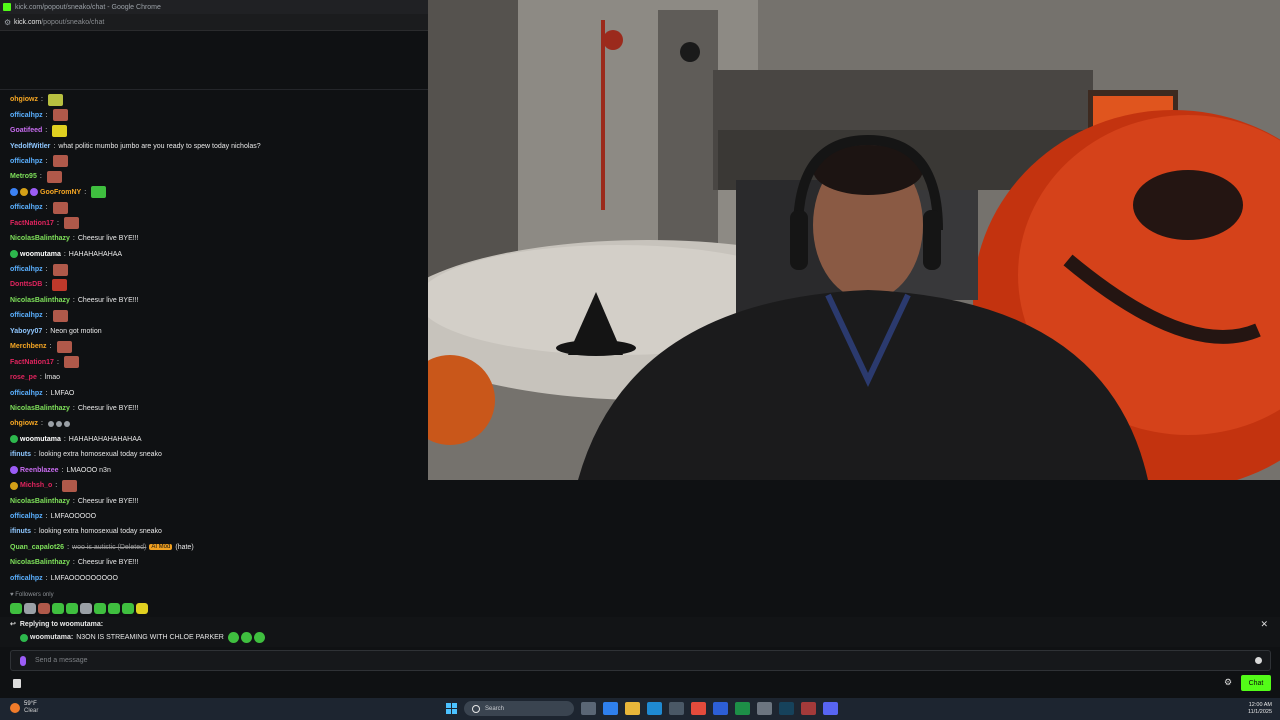 Image resolution: width=1280 pixels, height=720 pixels. Describe the element at coordinates (742, 708) in the screenshot. I see `xbox-icon` at that location.